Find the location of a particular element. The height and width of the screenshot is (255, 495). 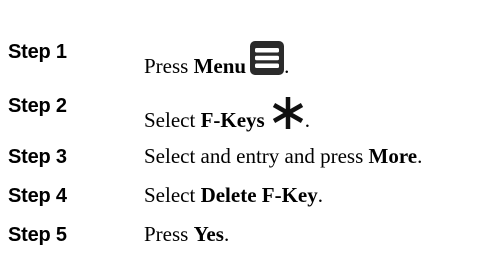

step-3-text: Select and entry and press More. is located at coordinates (283, 156).